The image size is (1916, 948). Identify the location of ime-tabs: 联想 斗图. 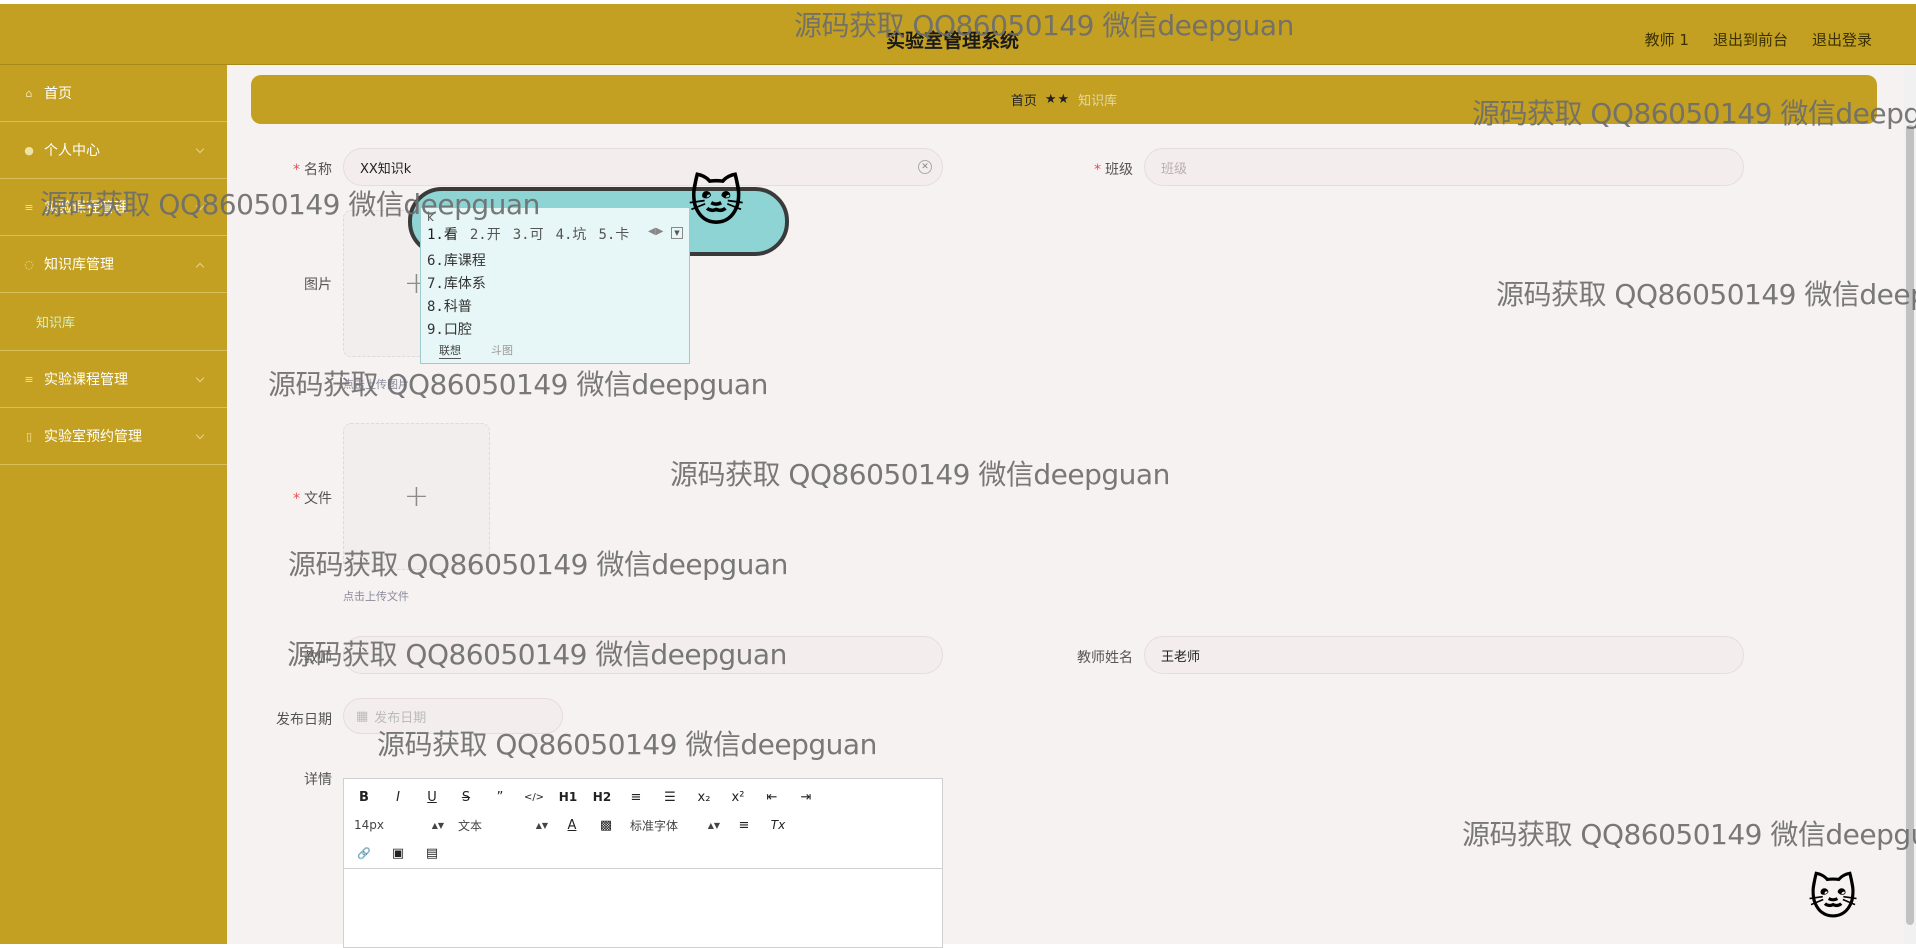
(476, 350).